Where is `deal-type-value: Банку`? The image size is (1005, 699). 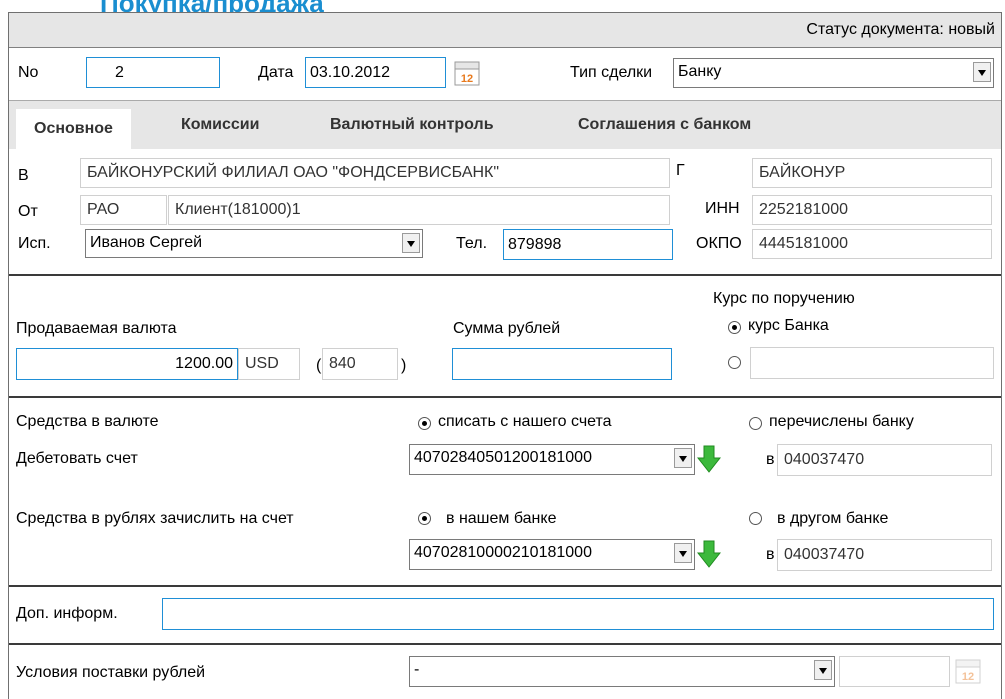 deal-type-value: Банку is located at coordinates (700, 71).